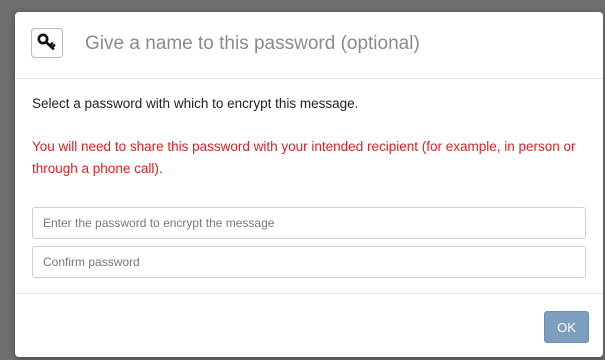 Image resolution: width=605 pixels, height=360 pixels. I want to click on password-input, so click(309, 223).